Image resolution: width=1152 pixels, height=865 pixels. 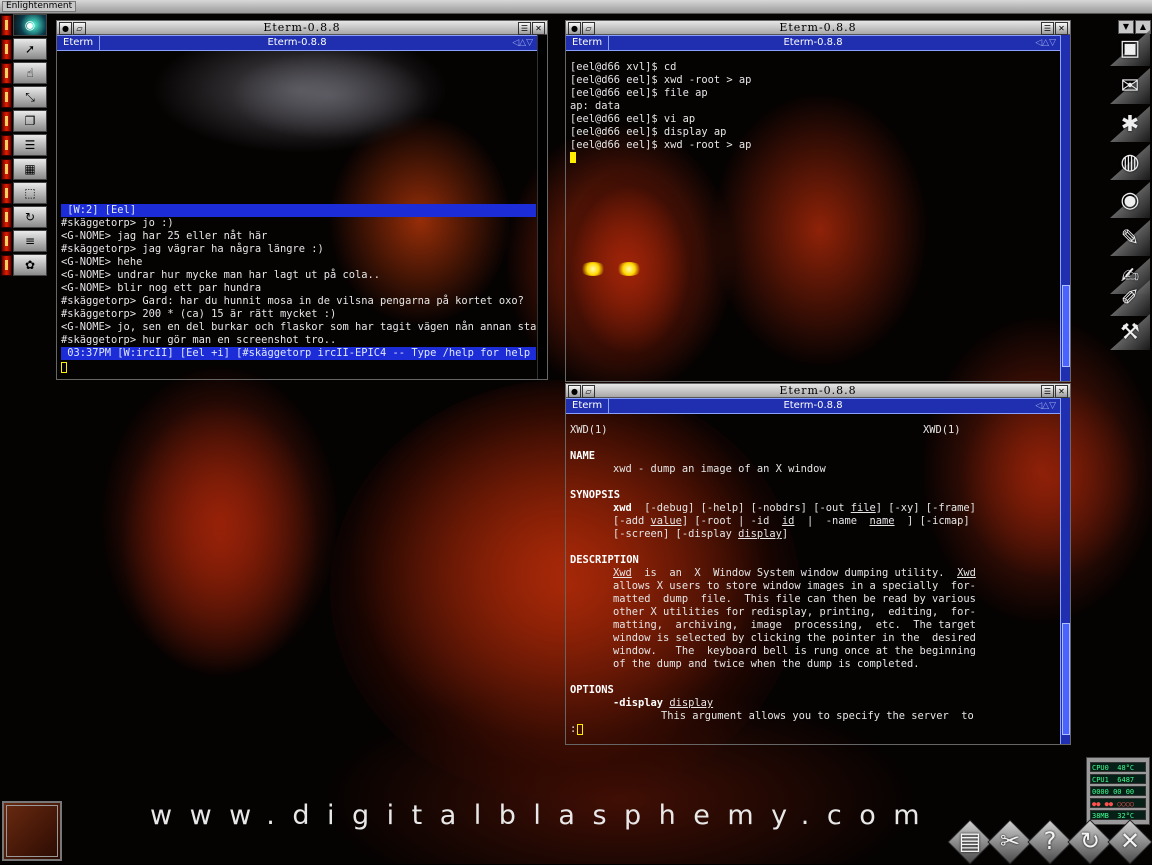 What do you see at coordinates (64, 367) in the screenshot?
I see `irc-input-cursor` at bounding box center [64, 367].